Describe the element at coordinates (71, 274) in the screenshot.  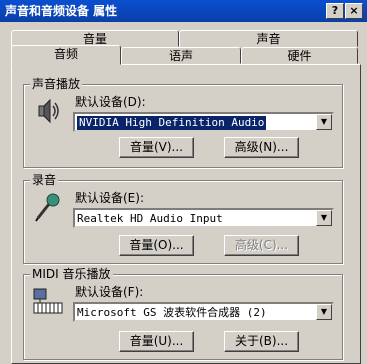
I see `midi-group-label: MIDI 音乐播放` at that location.